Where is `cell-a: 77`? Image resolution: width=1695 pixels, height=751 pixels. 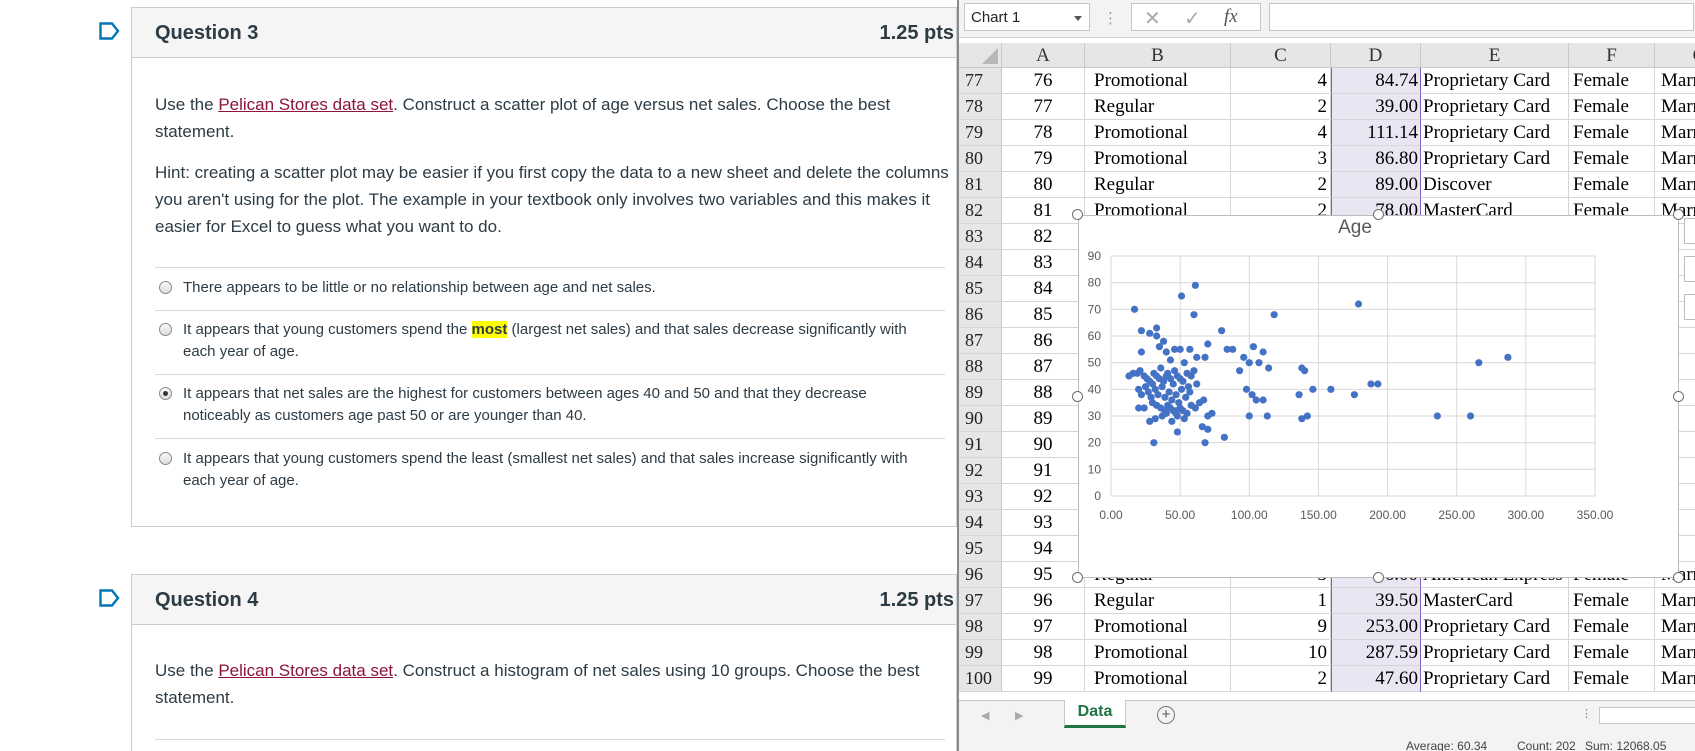 cell-a: 77 is located at coordinates (1043, 107).